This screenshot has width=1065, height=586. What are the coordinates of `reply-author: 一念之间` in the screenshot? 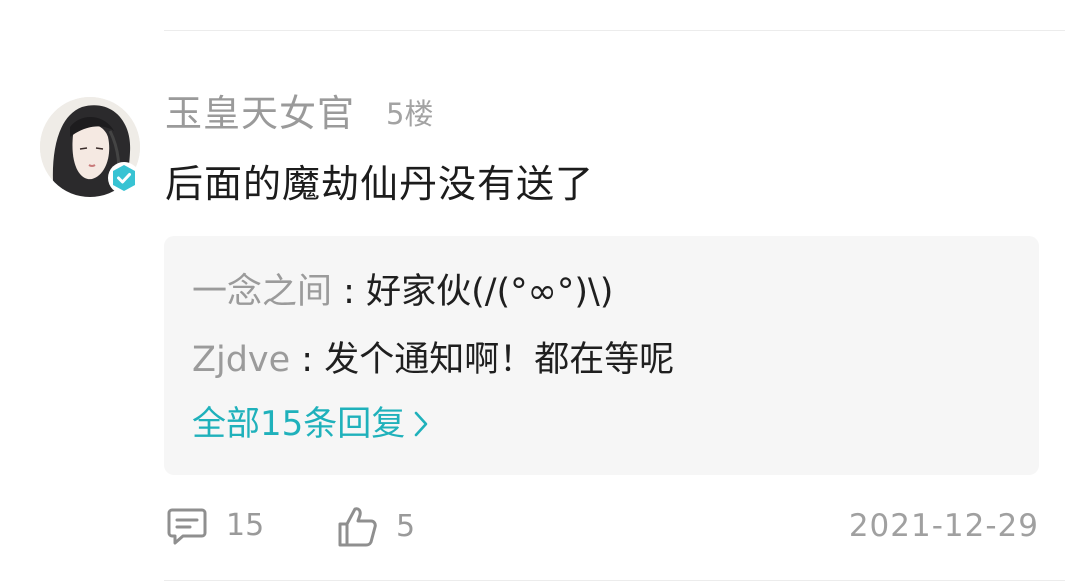 It's located at (262, 292).